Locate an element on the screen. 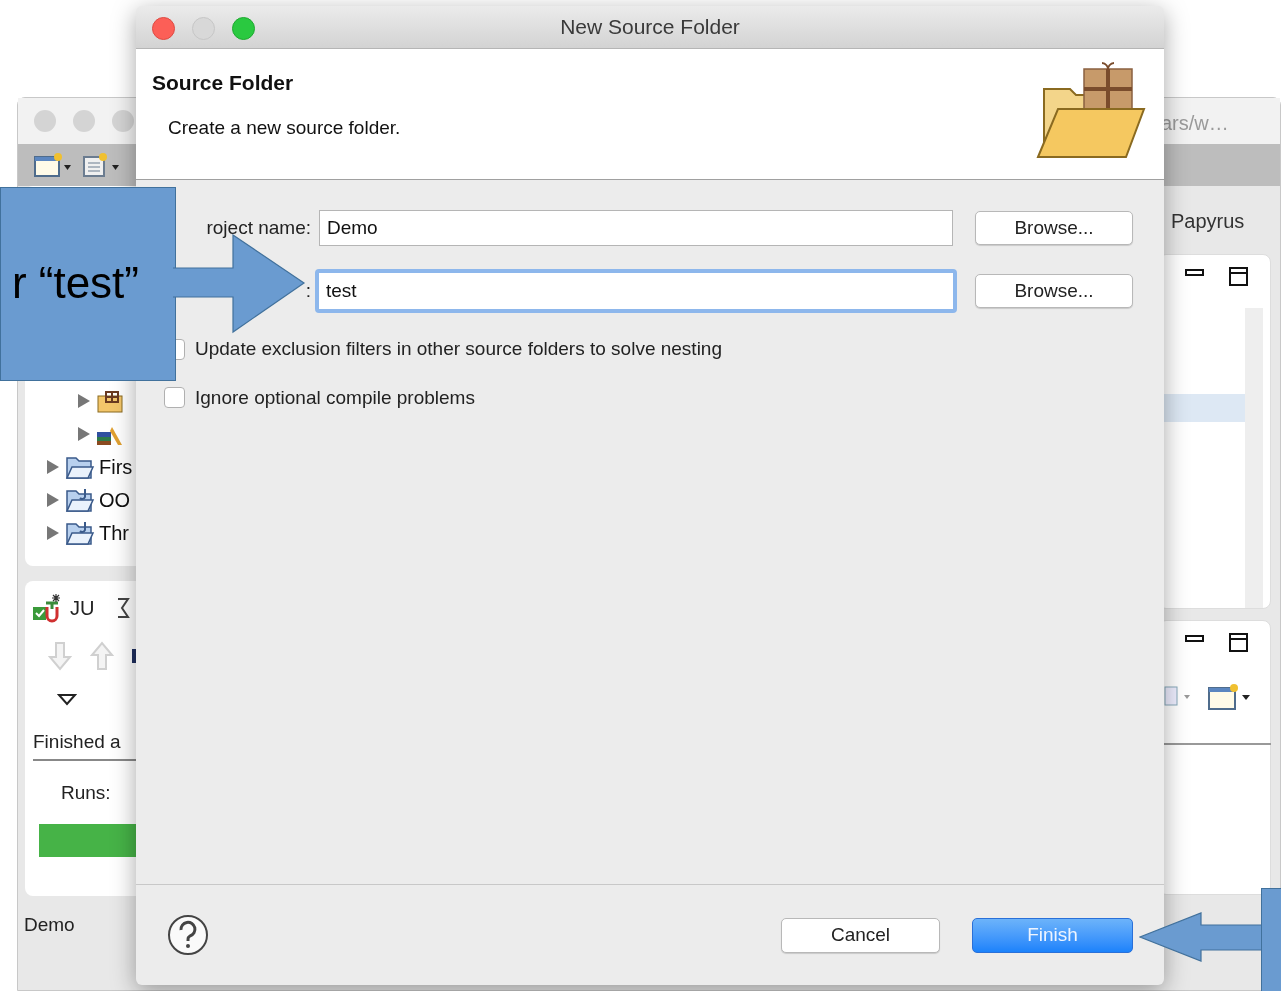  junit-icon is located at coordinates (47, 608).